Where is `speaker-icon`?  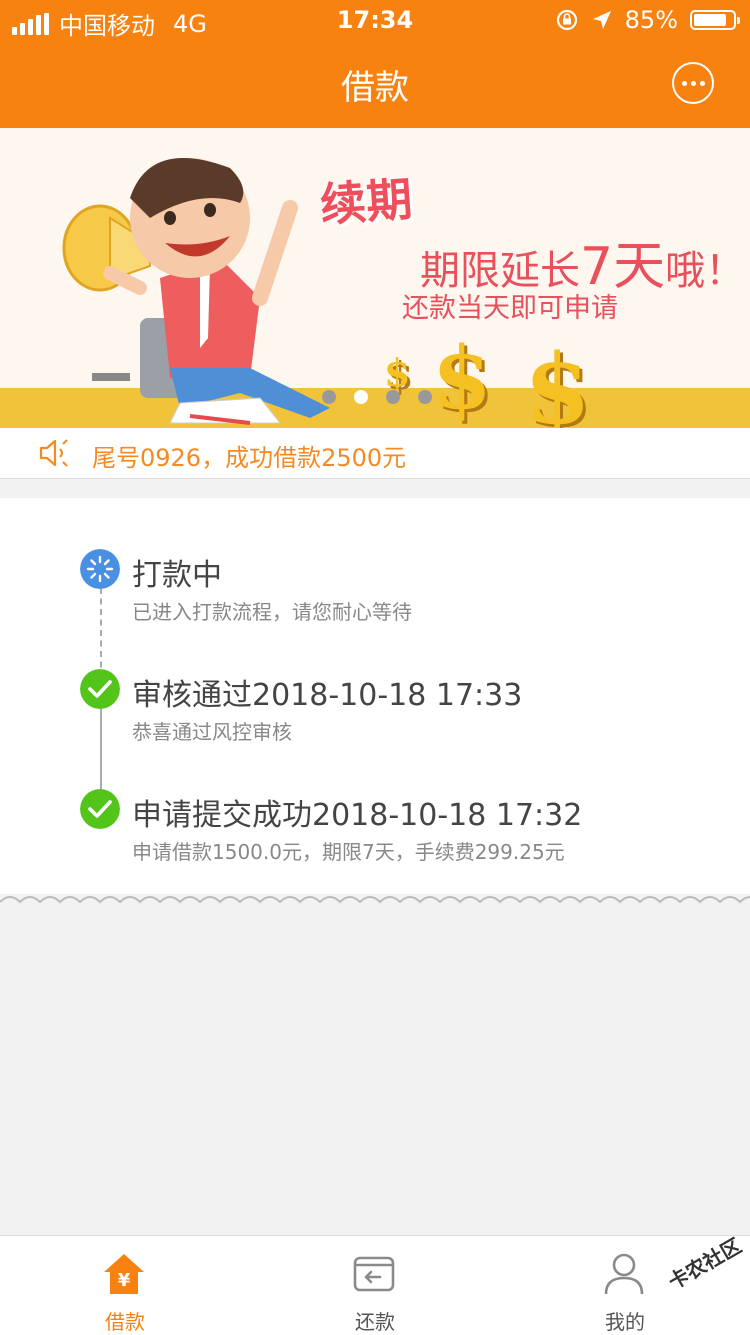 speaker-icon is located at coordinates (53, 453).